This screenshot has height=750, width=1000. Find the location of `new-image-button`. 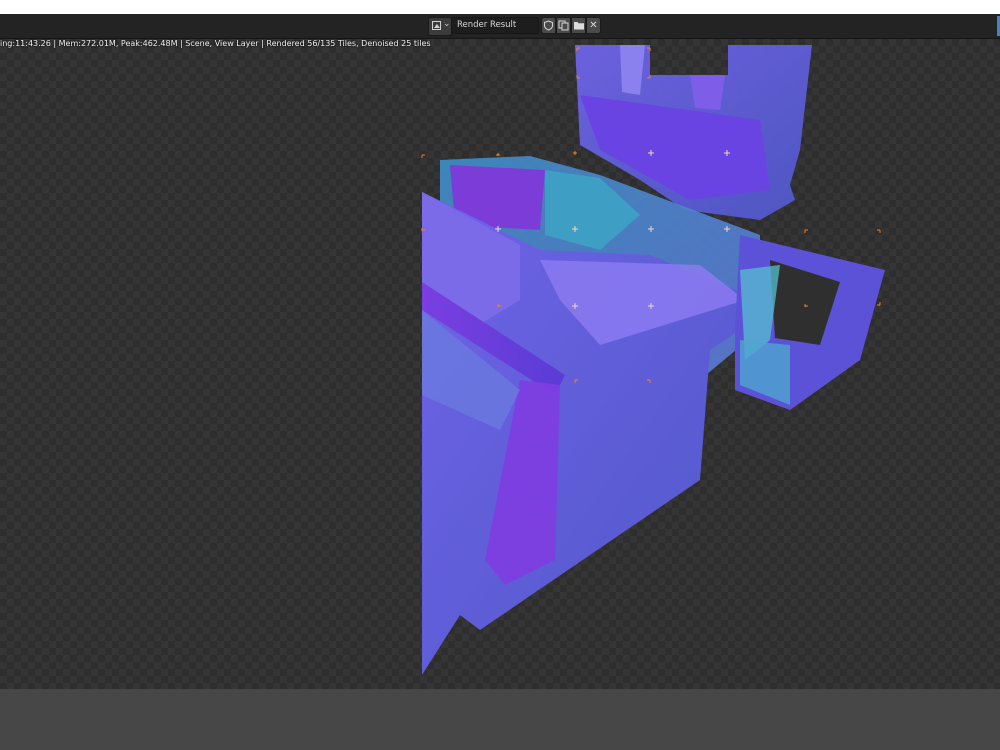

new-image-button is located at coordinates (563, 25).